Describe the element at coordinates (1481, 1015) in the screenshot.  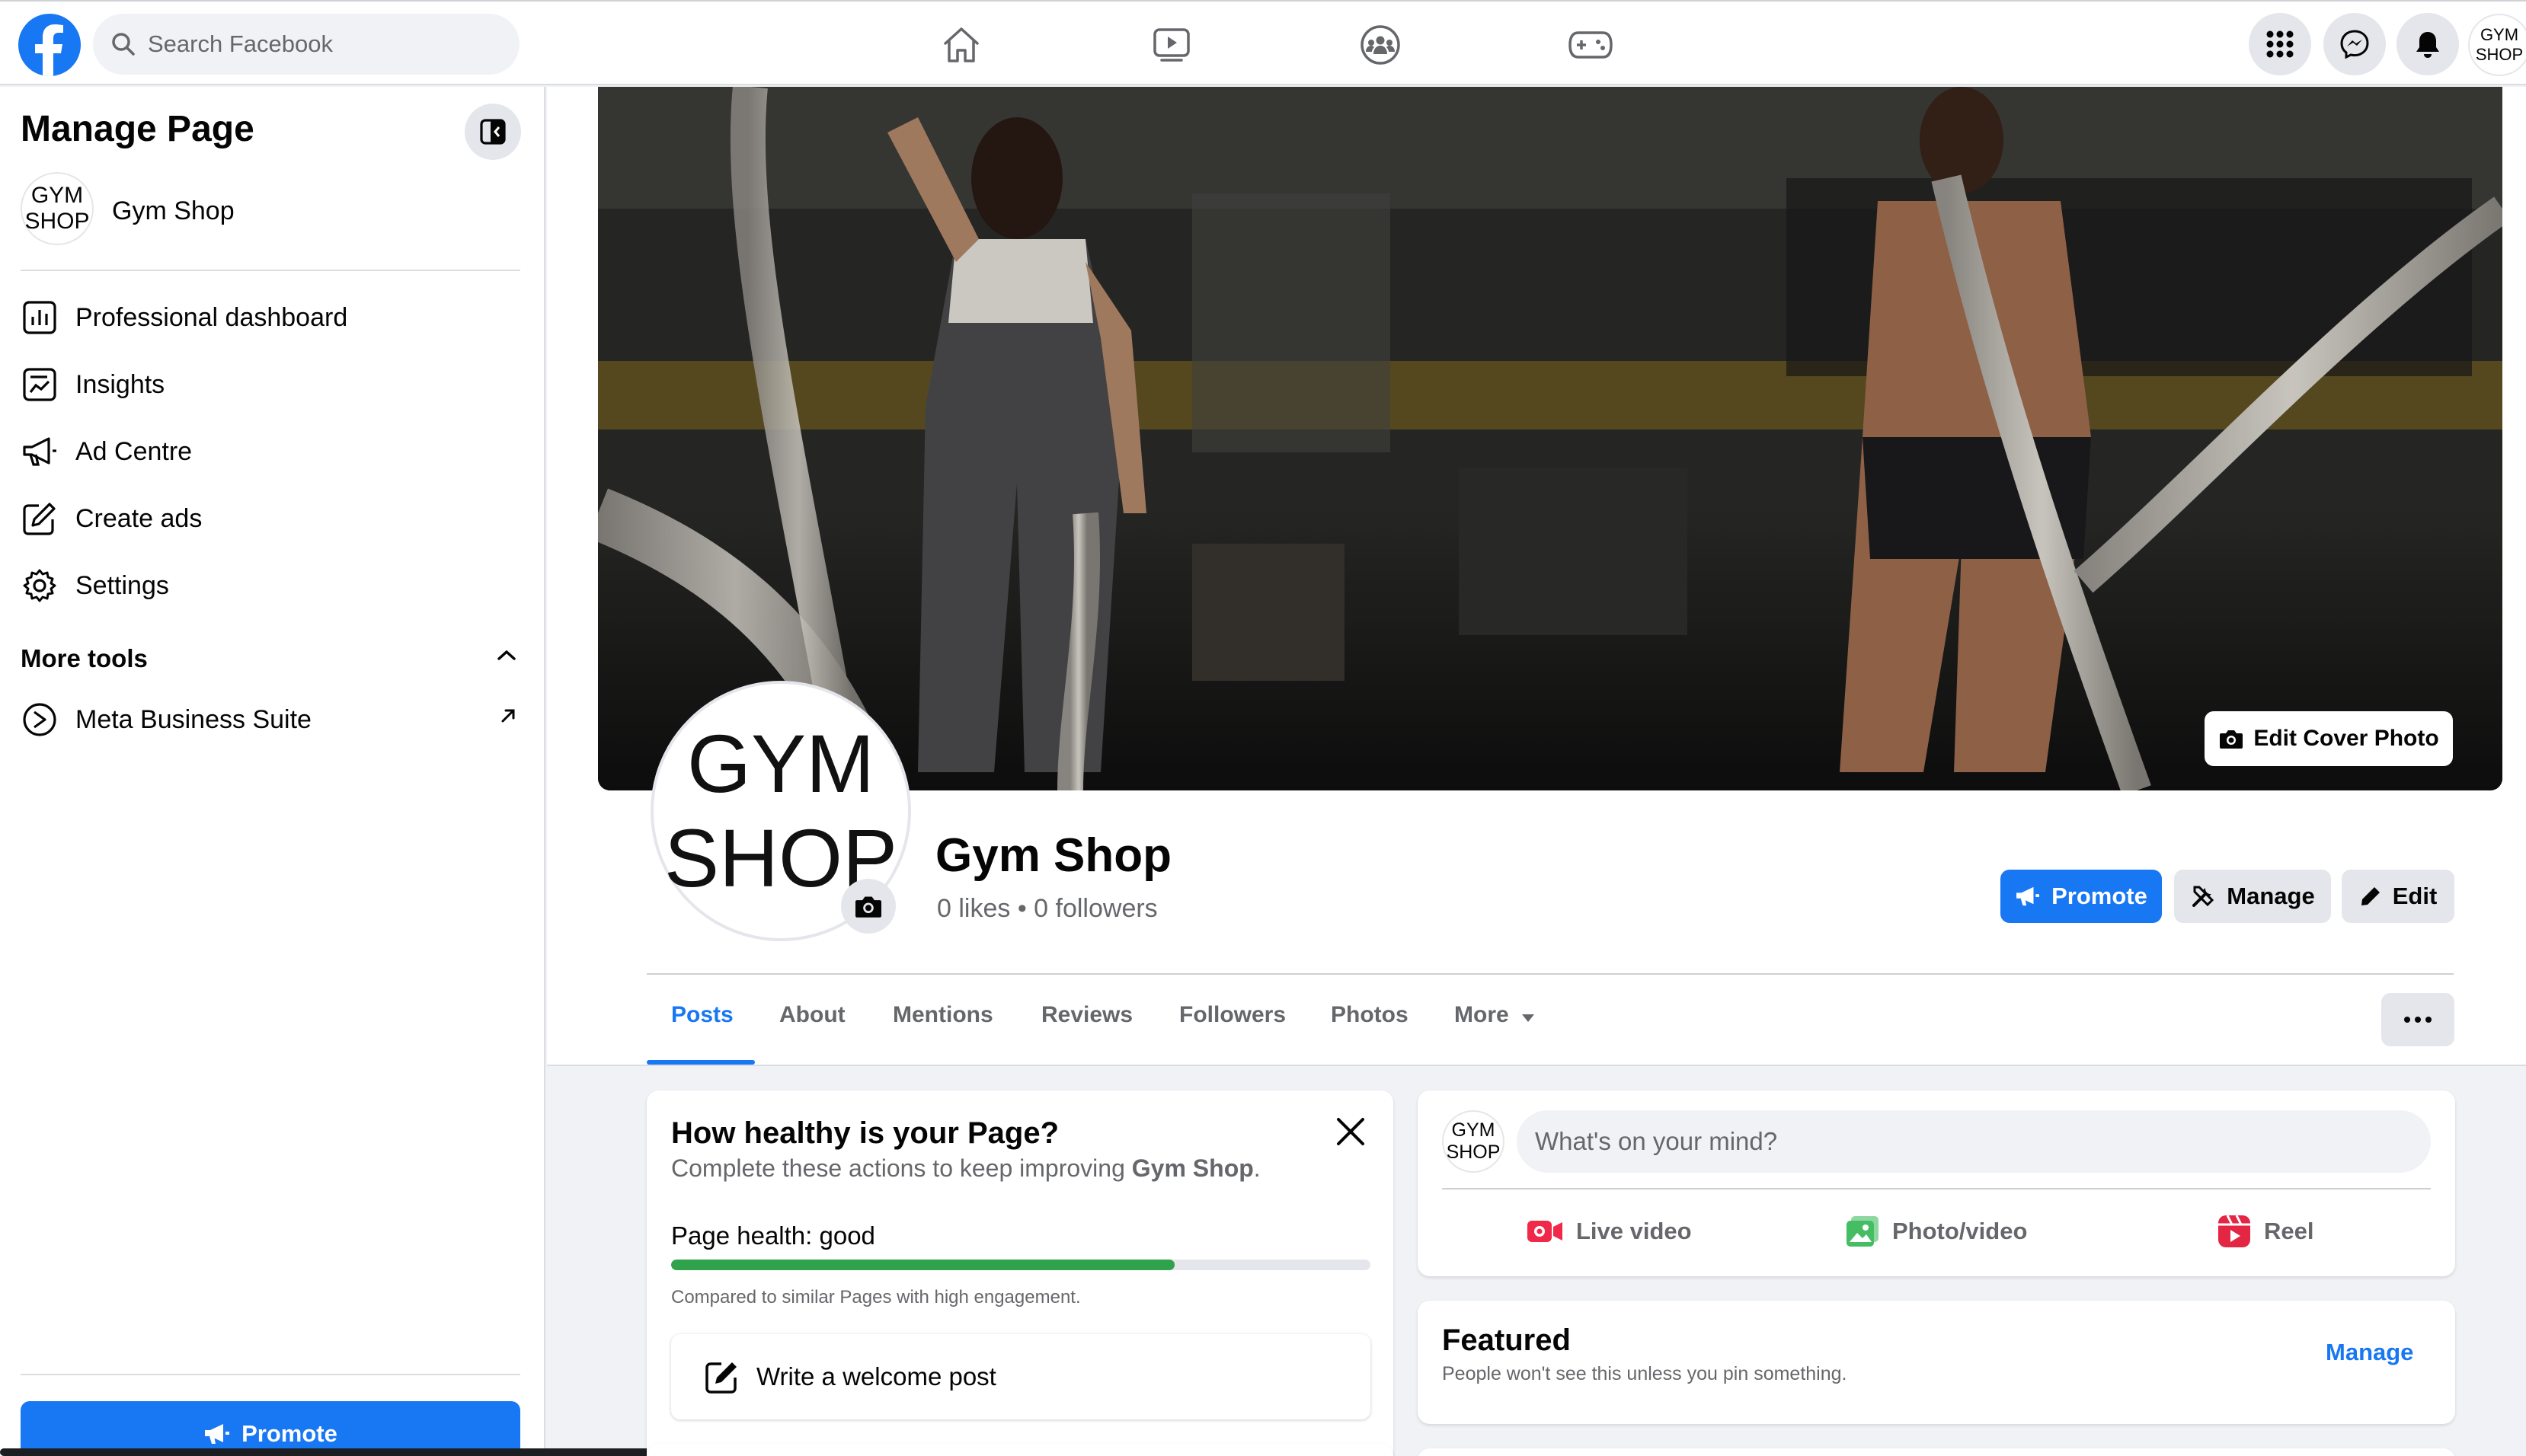
I see `tab-more: More` at that location.